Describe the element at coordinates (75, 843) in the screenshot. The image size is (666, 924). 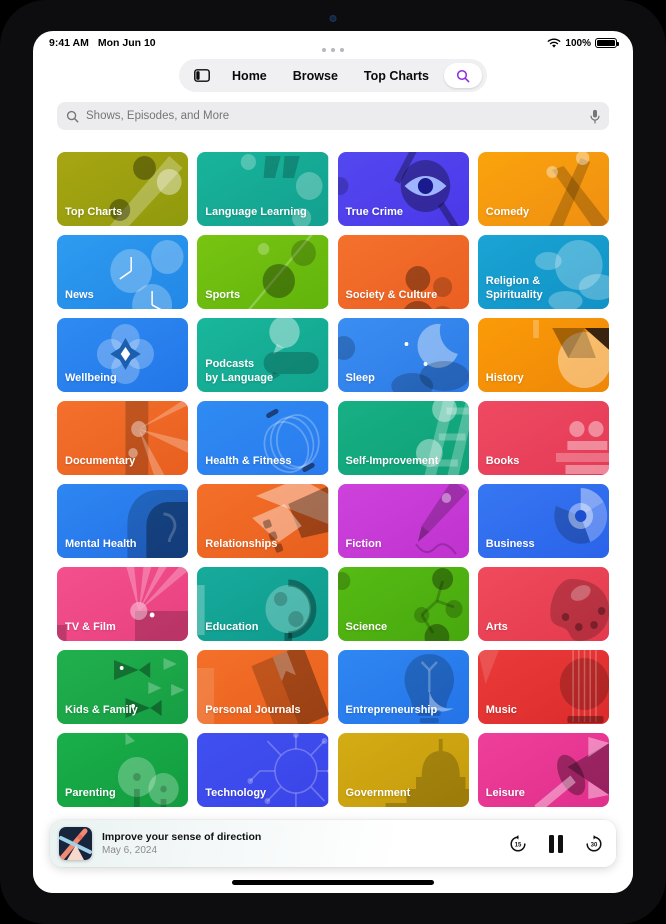
I see `episode-artwork` at that location.